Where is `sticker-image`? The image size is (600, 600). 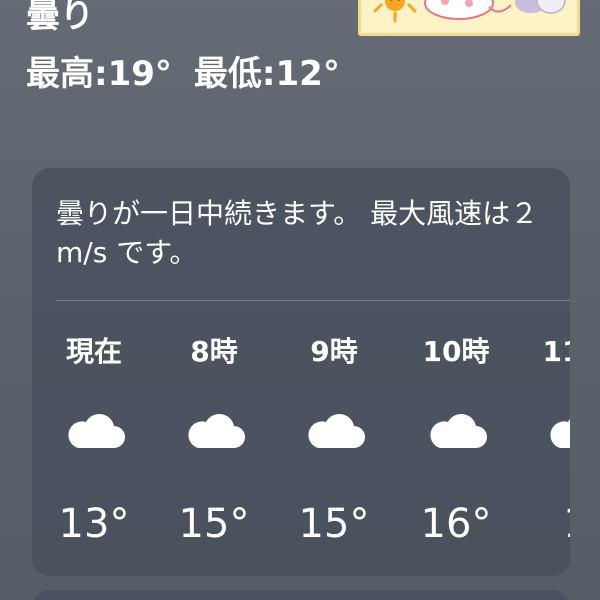
sticker-image is located at coordinates (469, 18).